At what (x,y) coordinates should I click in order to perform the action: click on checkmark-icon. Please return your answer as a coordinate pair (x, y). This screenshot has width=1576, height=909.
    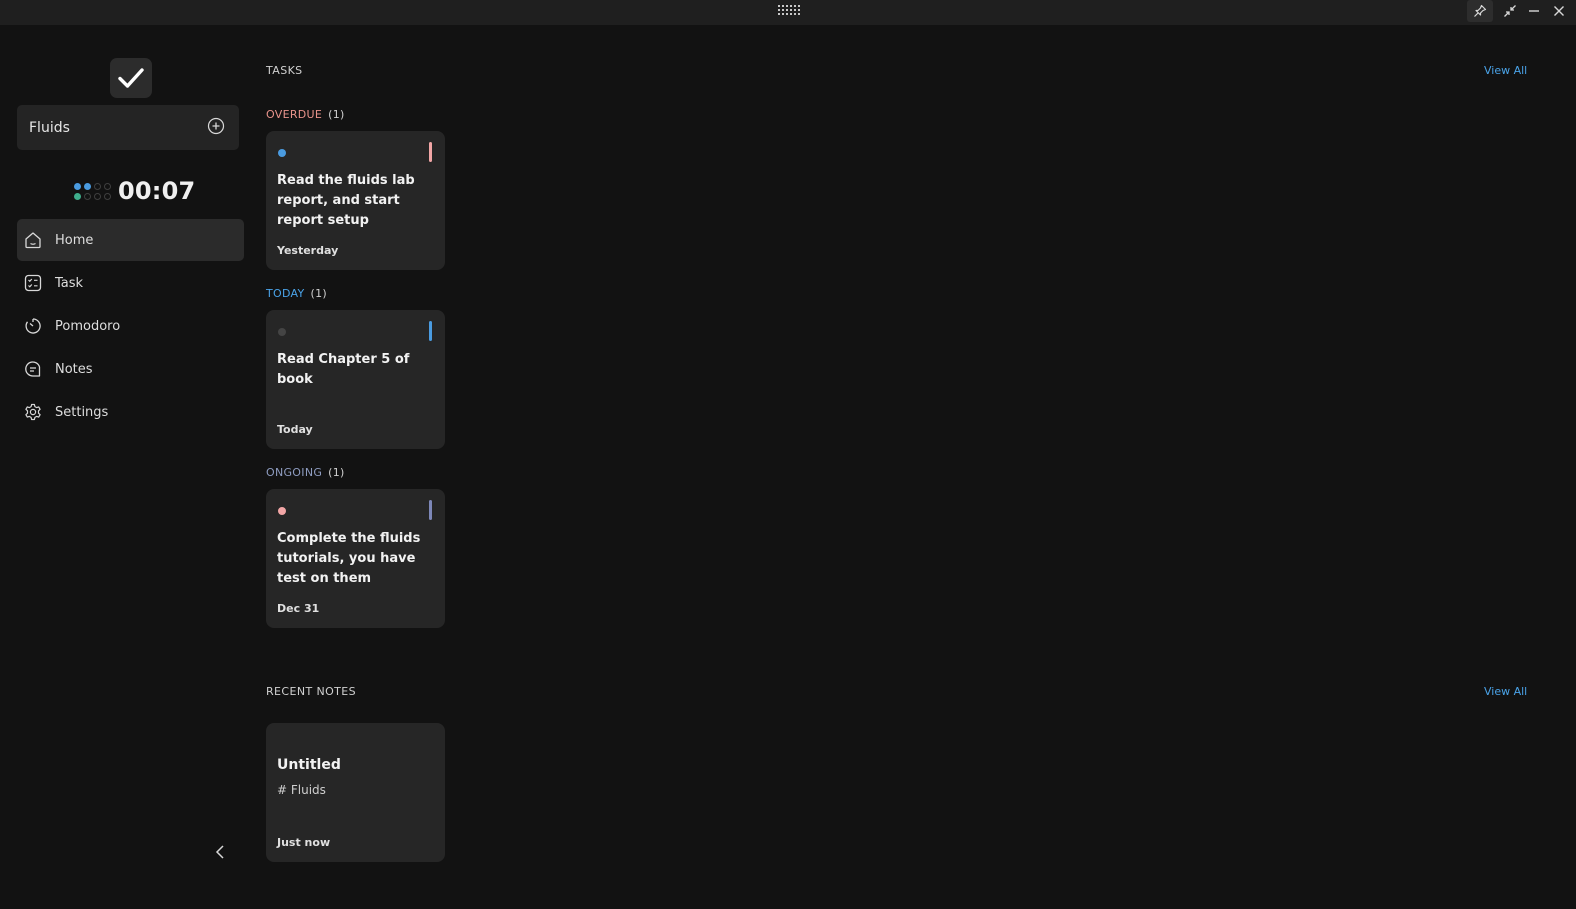
    Looking at the image, I should click on (131, 78).